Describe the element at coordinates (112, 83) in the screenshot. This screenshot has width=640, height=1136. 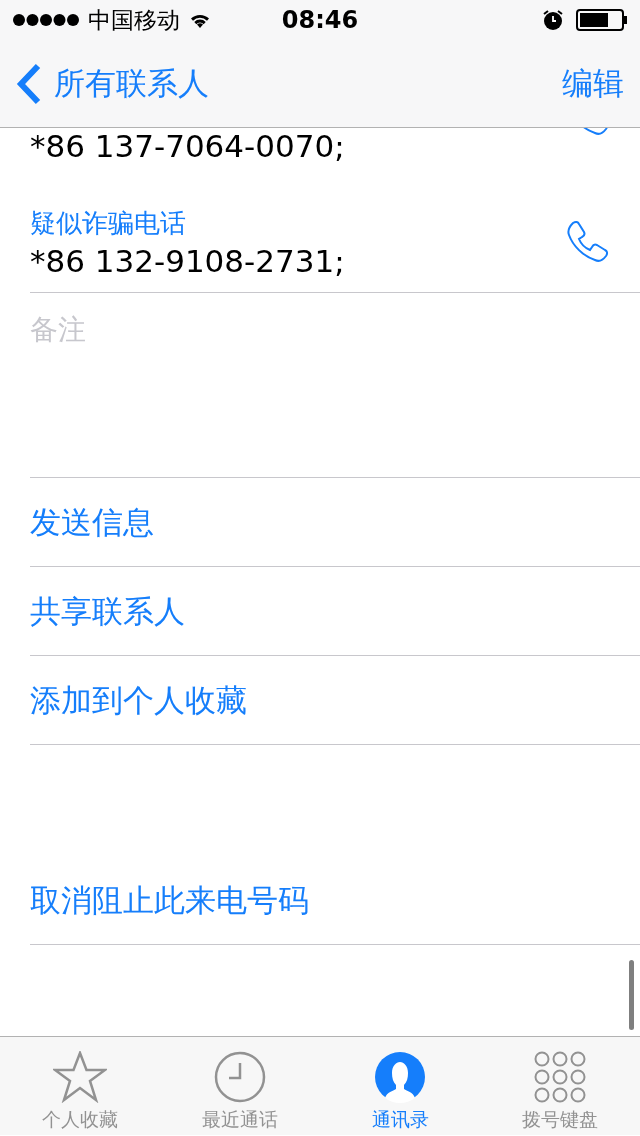
I see `back-button: 所有联系人` at that location.